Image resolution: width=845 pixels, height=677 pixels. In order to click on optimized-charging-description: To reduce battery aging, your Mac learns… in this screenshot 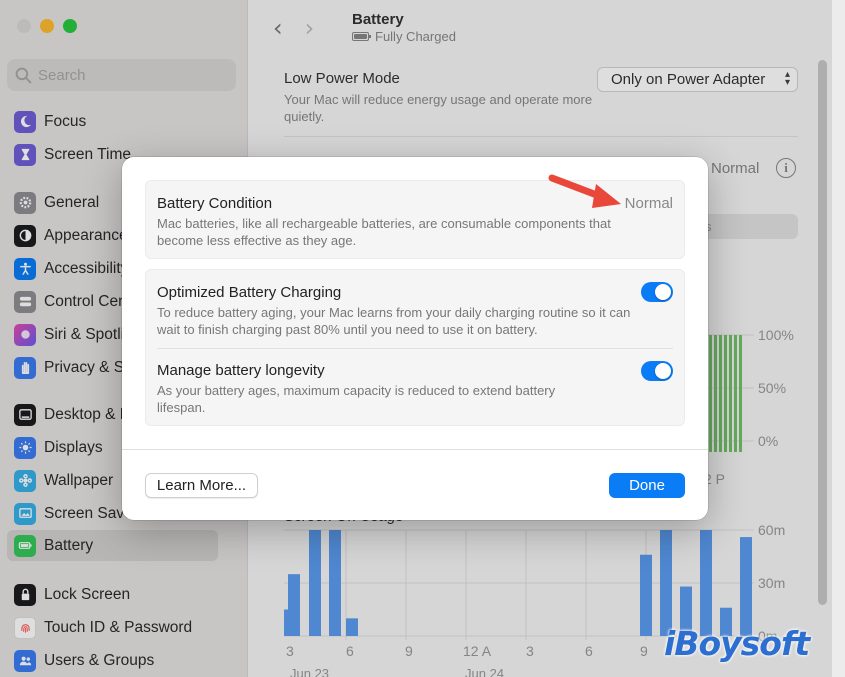, I will do `click(394, 321)`.